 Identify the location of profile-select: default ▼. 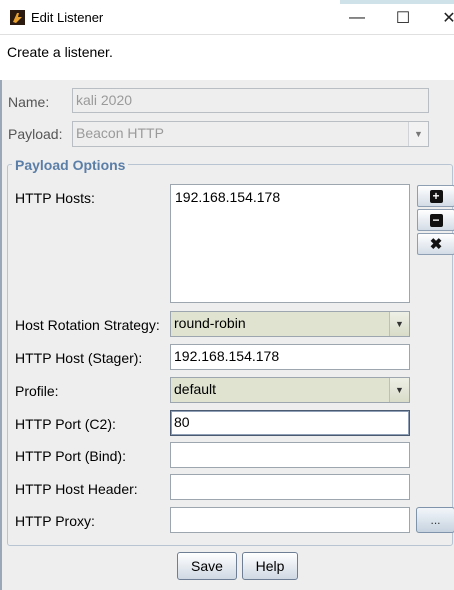
(290, 390).